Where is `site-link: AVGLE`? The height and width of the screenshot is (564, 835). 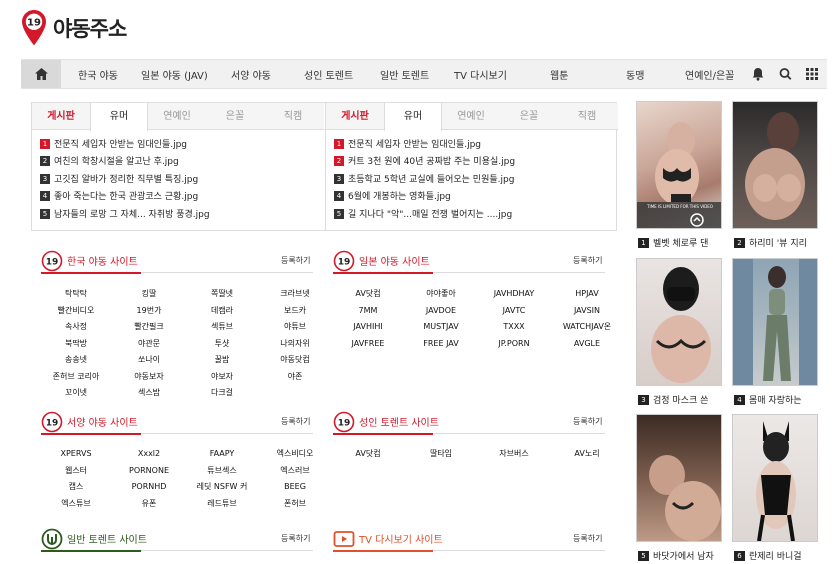 site-link: AVGLE is located at coordinates (587, 344).